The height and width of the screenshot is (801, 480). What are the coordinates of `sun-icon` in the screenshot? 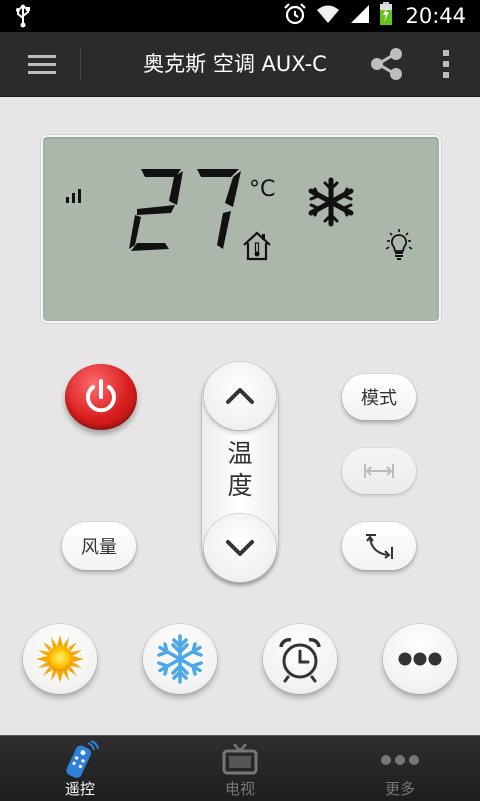 It's located at (60, 659).